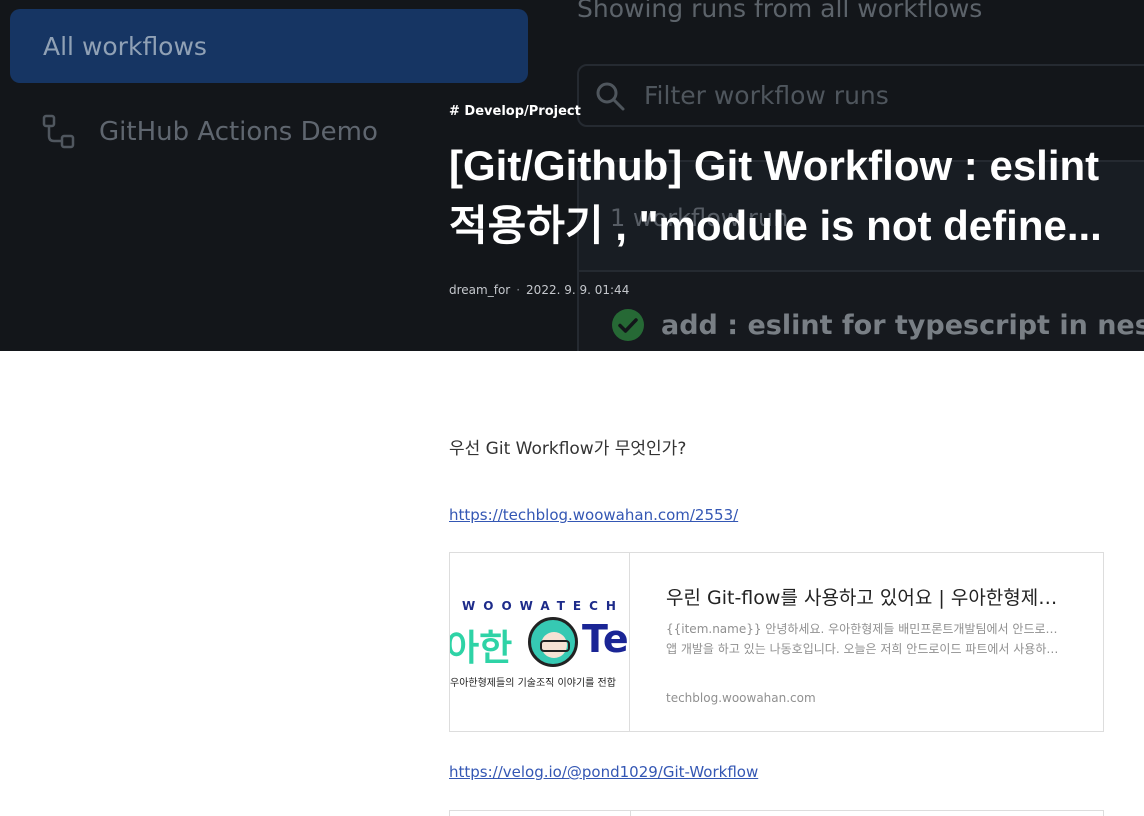 The width and height of the screenshot is (1144, 816). Describe the element at coordinates (543, 606) in the screenshot. I see `thumbnail-wordmark: WOOWATECH` at that location.